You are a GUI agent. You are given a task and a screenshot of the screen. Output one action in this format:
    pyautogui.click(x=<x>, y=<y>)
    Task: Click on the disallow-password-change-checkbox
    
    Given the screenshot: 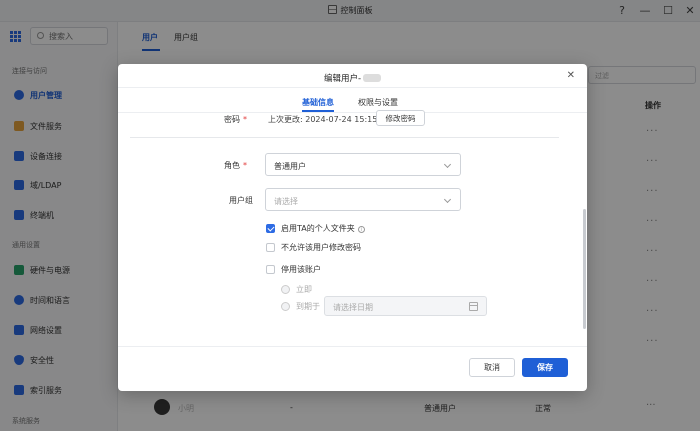 What is the action you would take?
    pyautogui.click(x=270, y=247)
    